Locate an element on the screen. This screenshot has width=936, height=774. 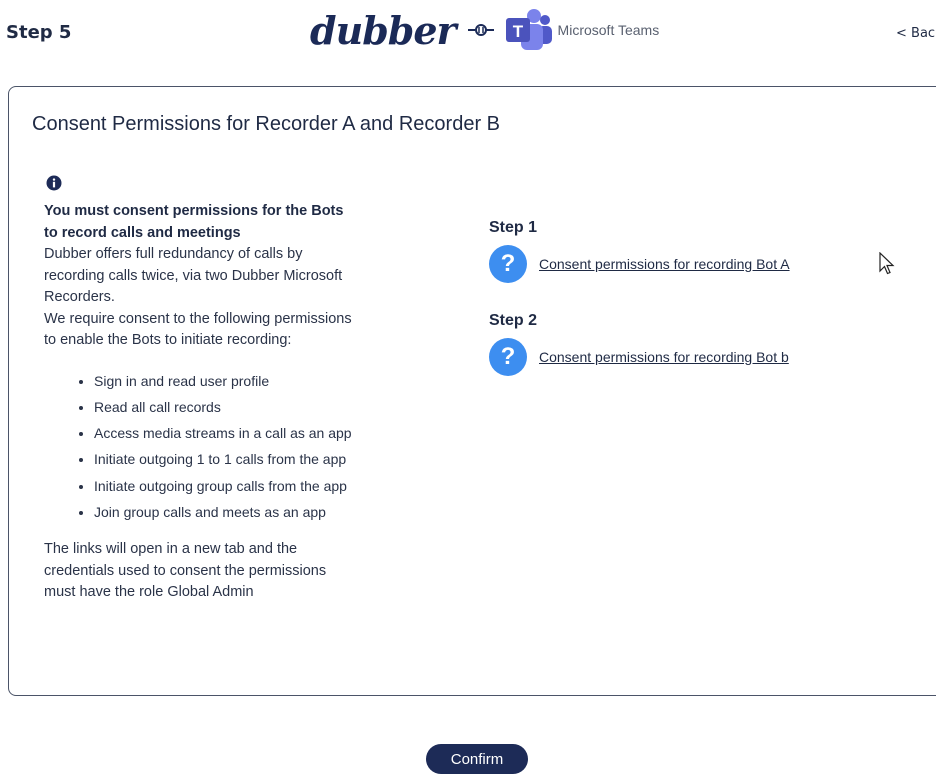
step-1-title: Step 1 is located at coordinates (513, 227).